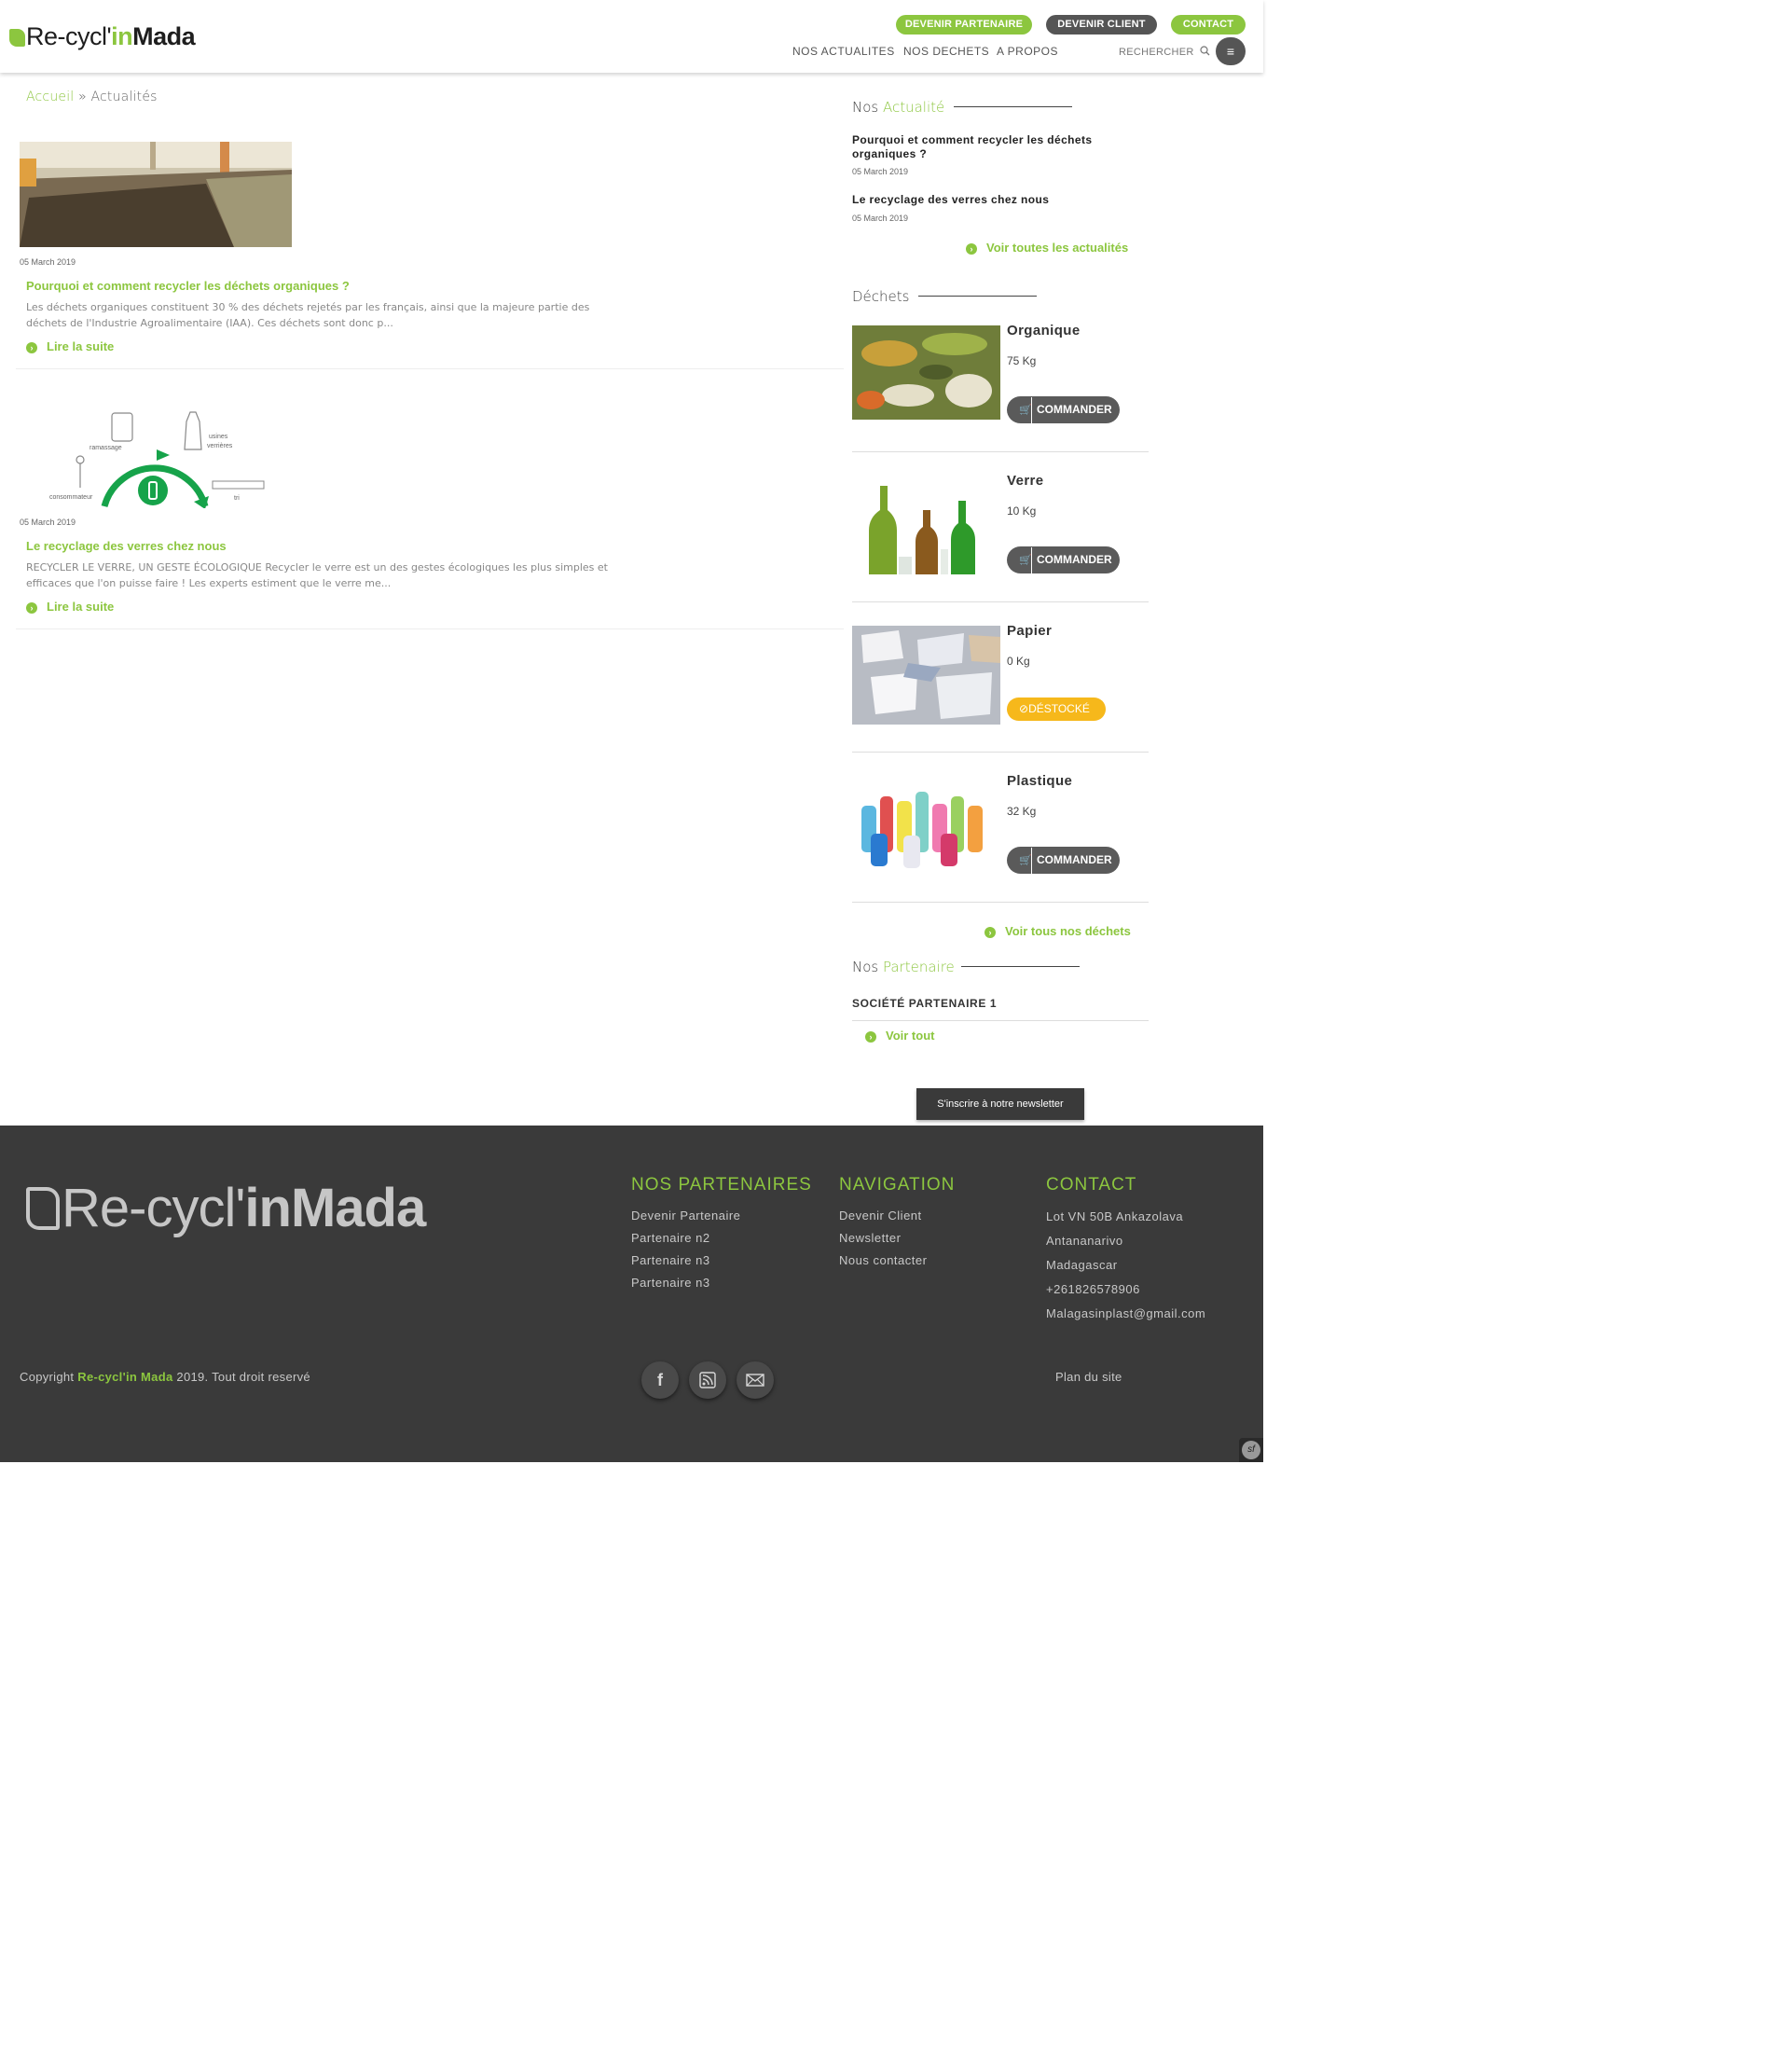  Describe the element at coordinates (237, 498) in the screenshot. I see `diagram-label-tri: tri` at that location.